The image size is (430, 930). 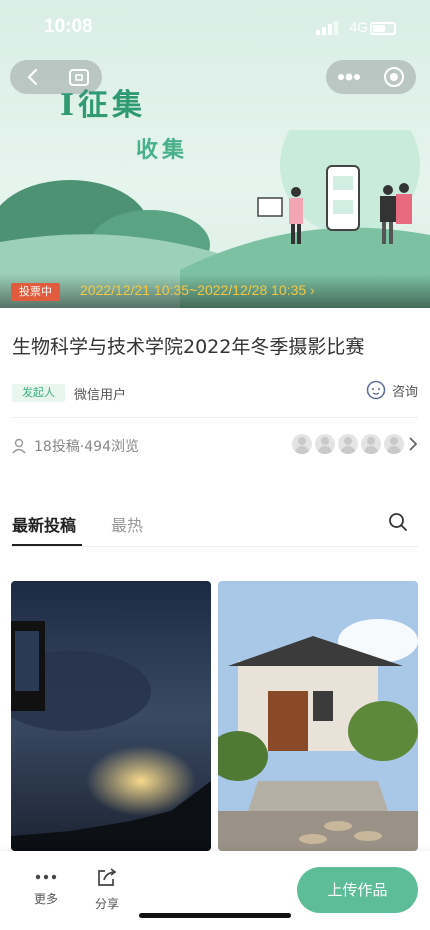 What do you see at coordinates (188, 347) in the screenshot?
I see `contest-title: 生物科学与技术学院2022年冬季摄影比赛` at bounding box center [188, 347].